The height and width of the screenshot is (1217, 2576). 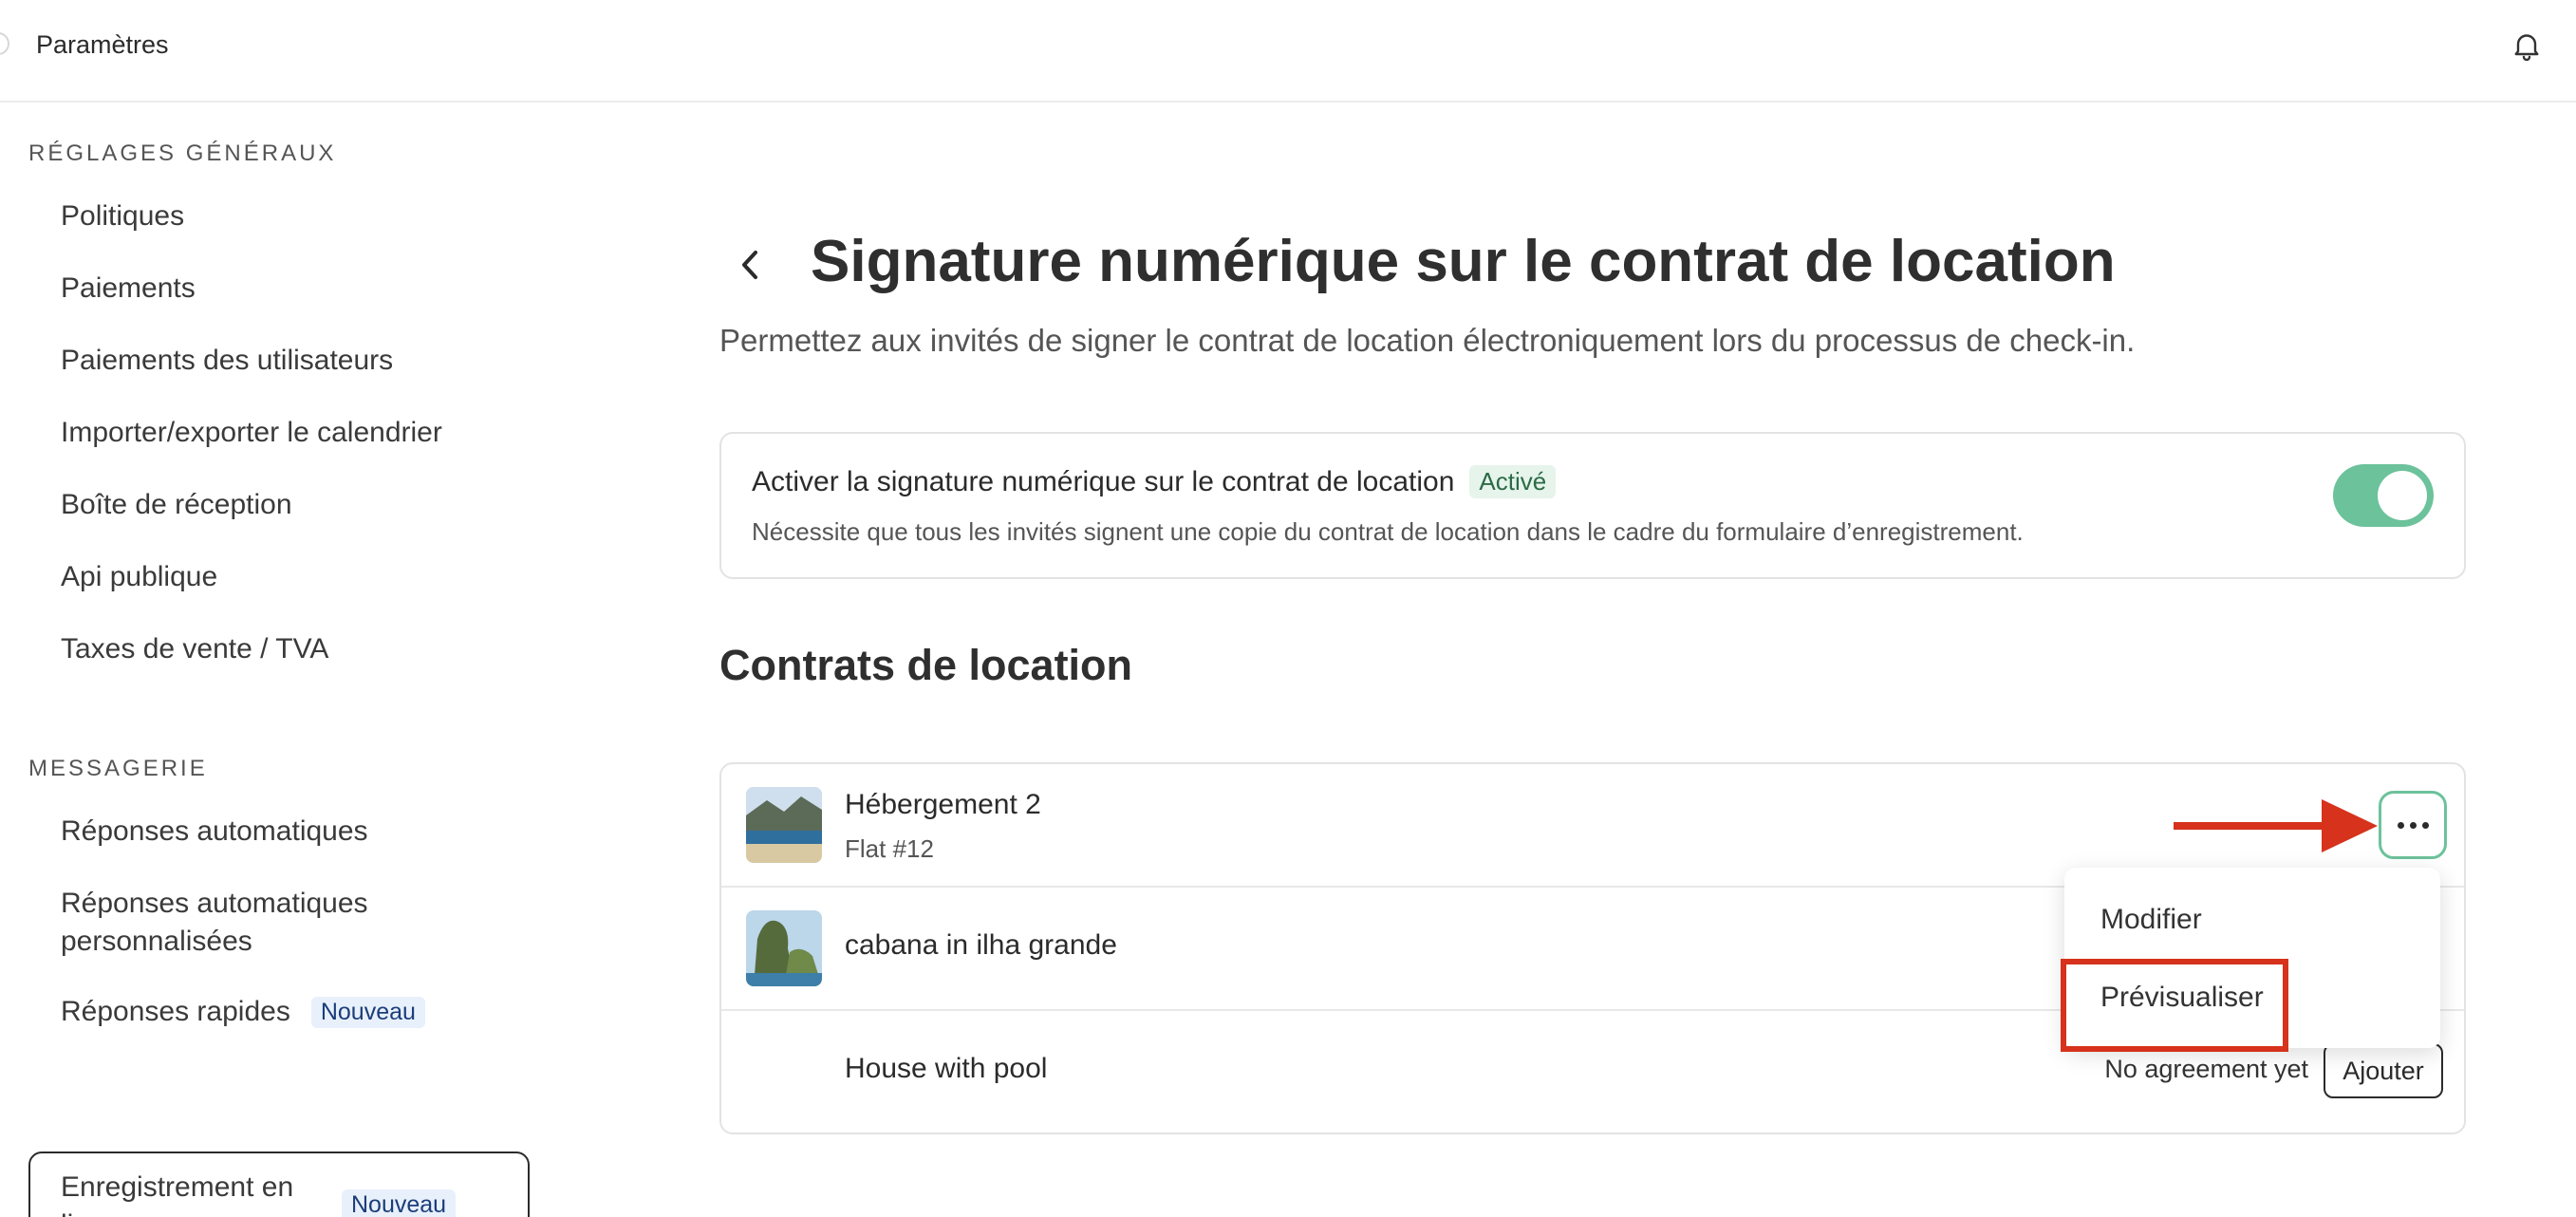 I want to click on sidebar-item-label-line2: ligne, so click(x=177, y=1212).